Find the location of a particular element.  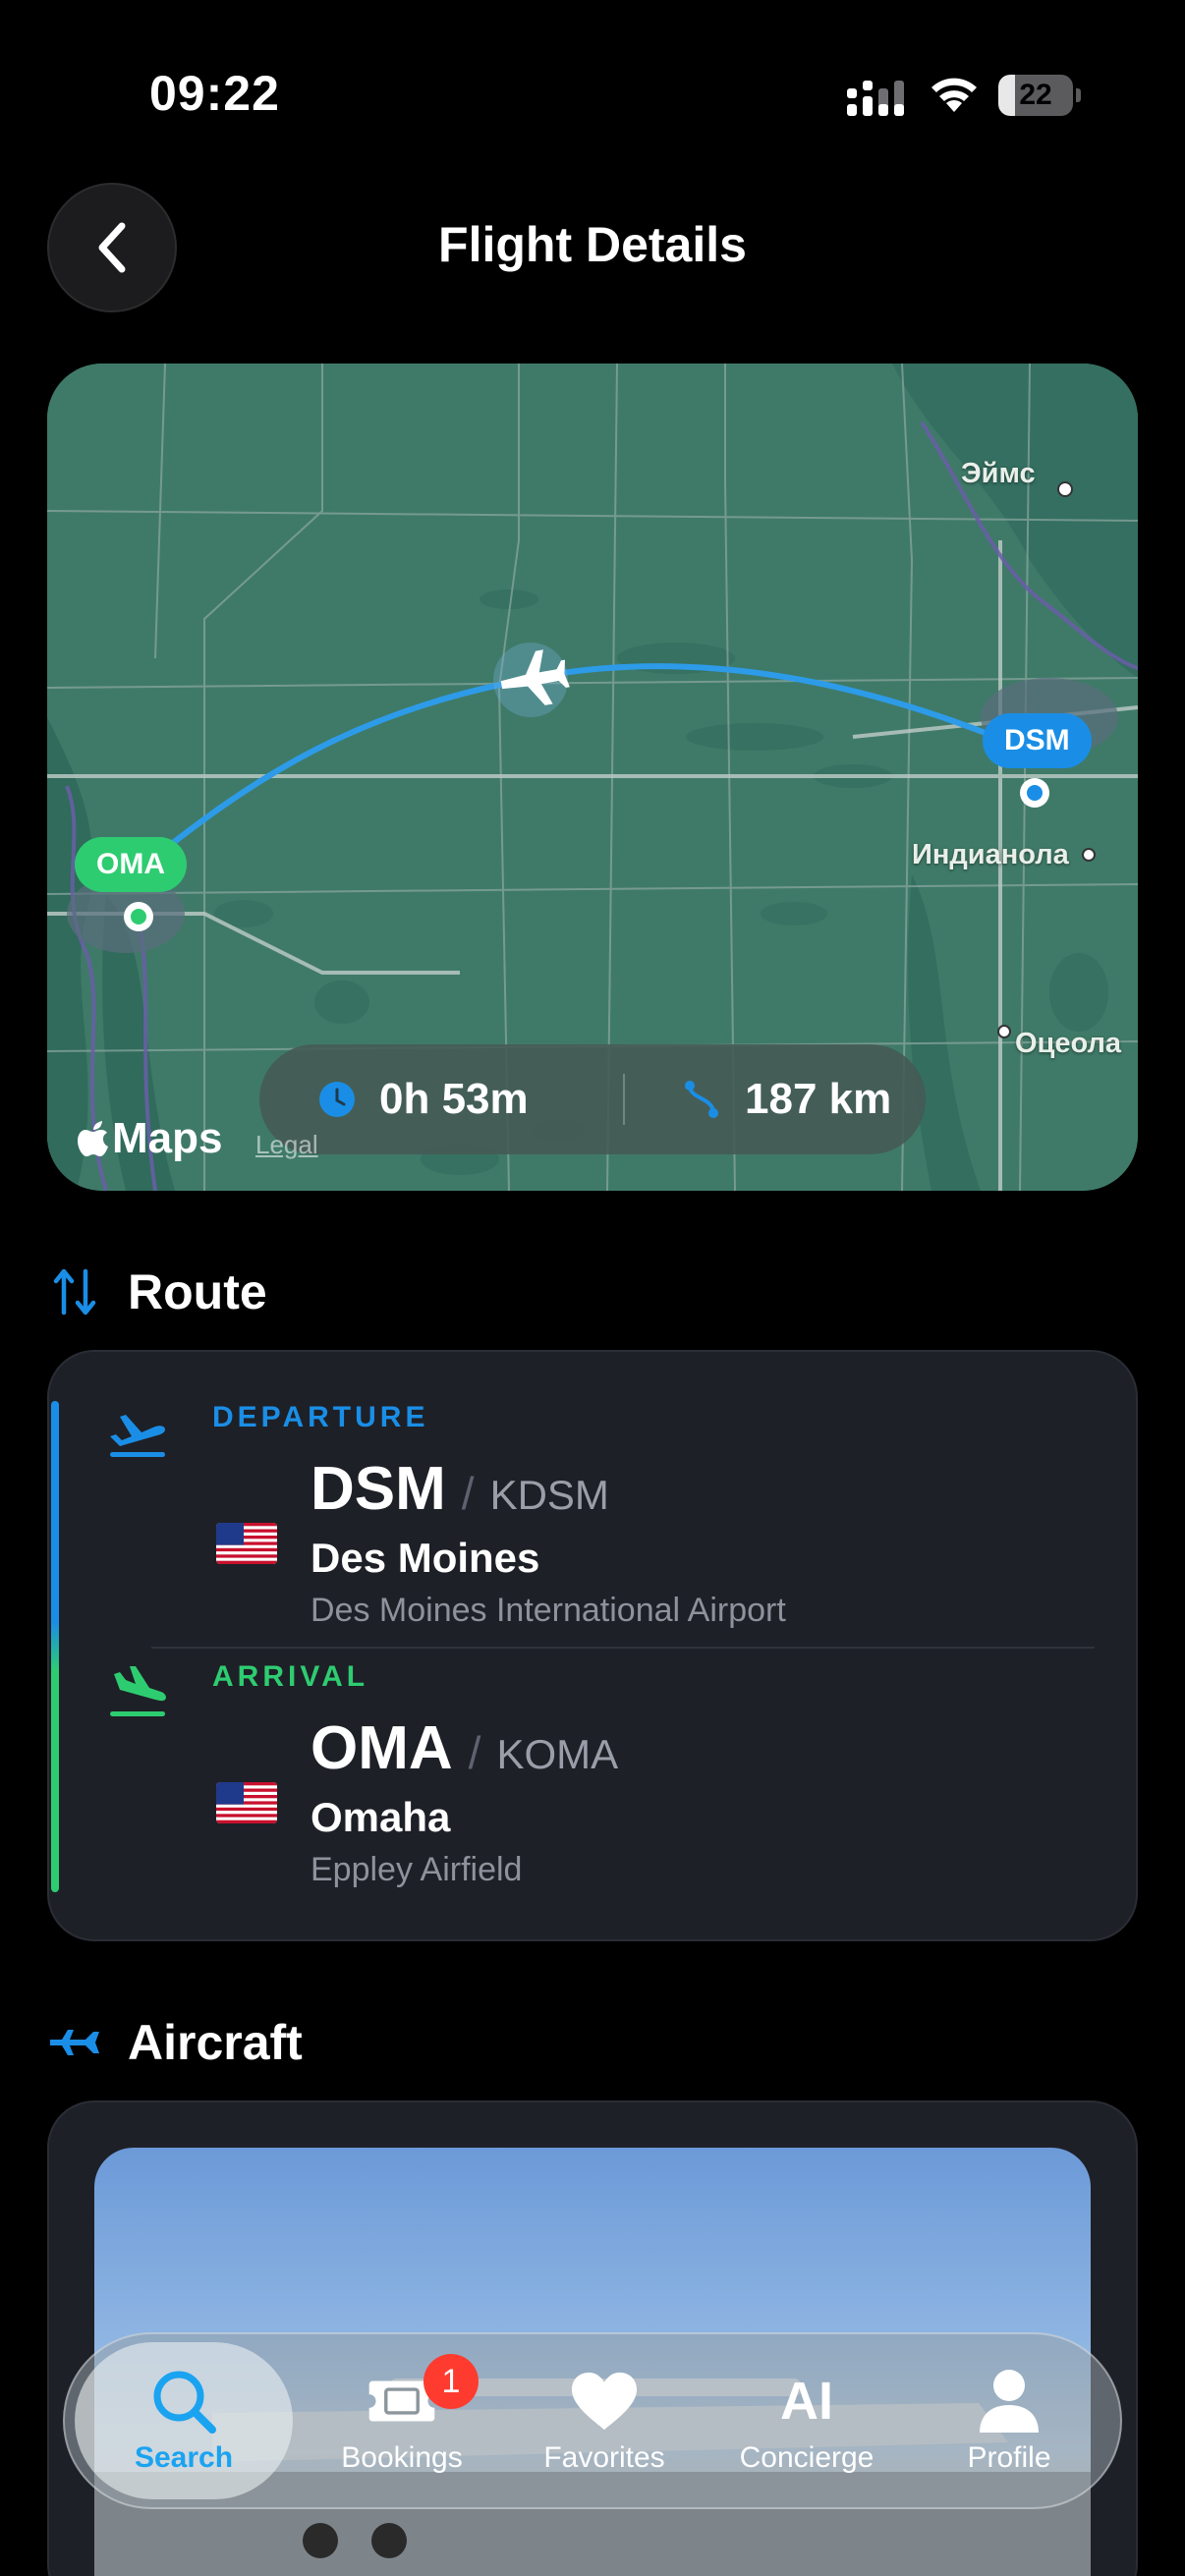

tab-label: Favorites is located at coordinates (604, 2457).